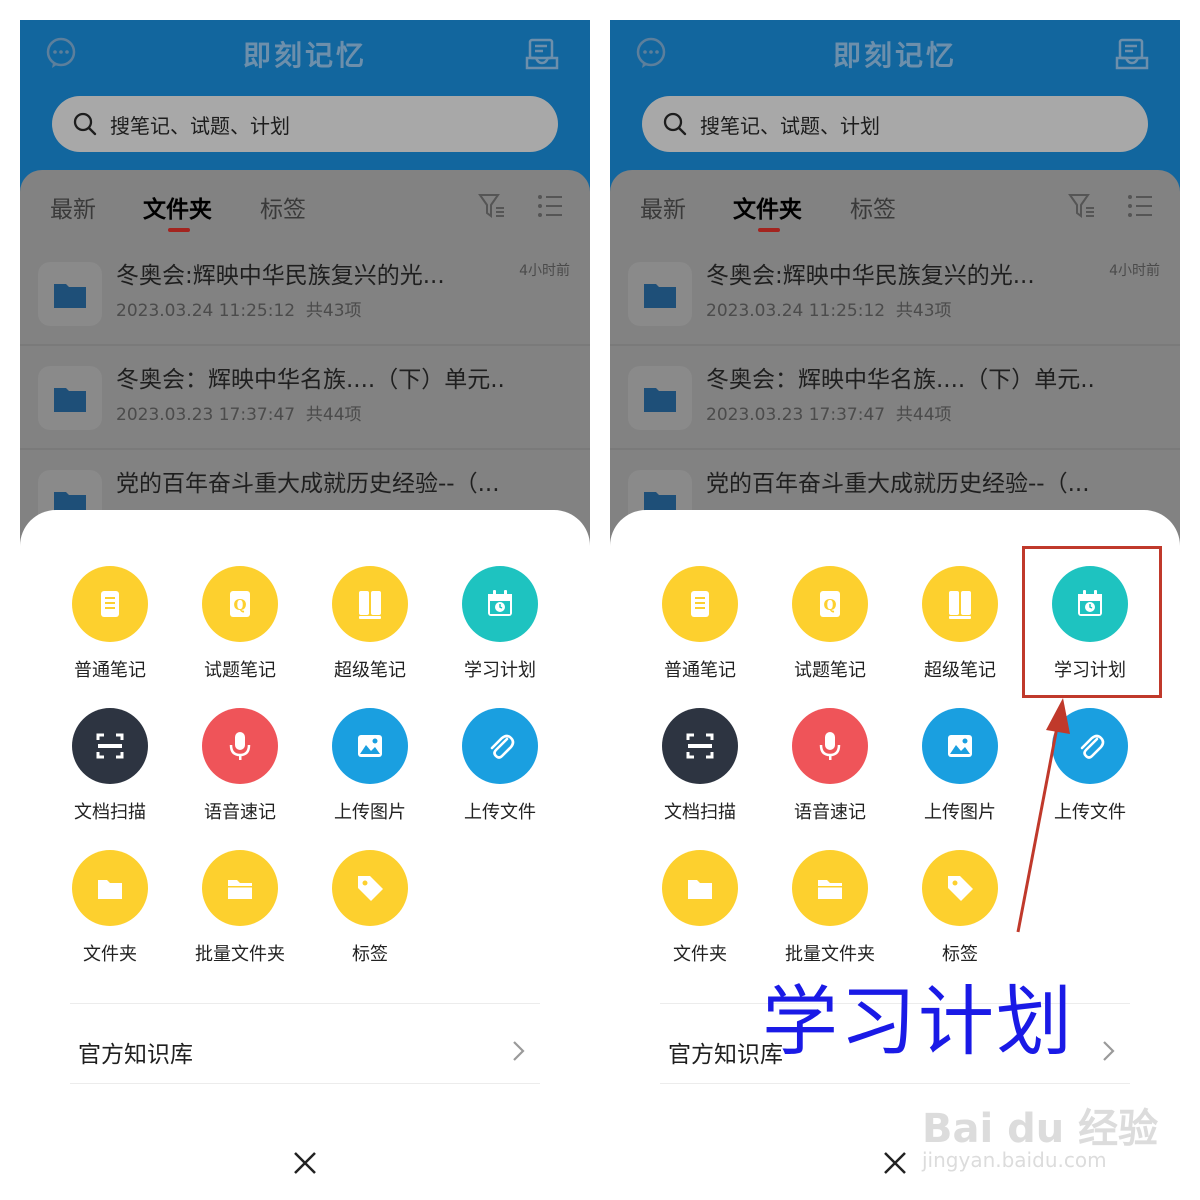 The width and height of the screenshot is (1200, 1200). Describe the element at coordinates (240, 746) in the screenshot. I see `microphone-icon` at that location.